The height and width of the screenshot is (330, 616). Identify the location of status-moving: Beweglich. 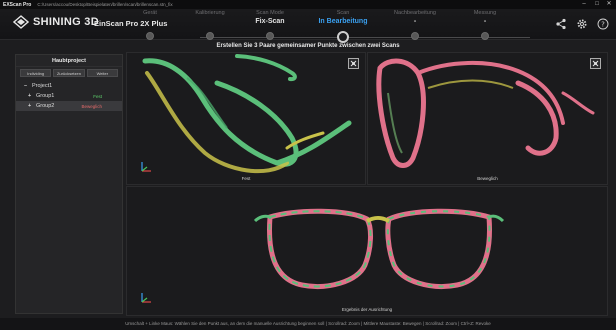
(91, 106).